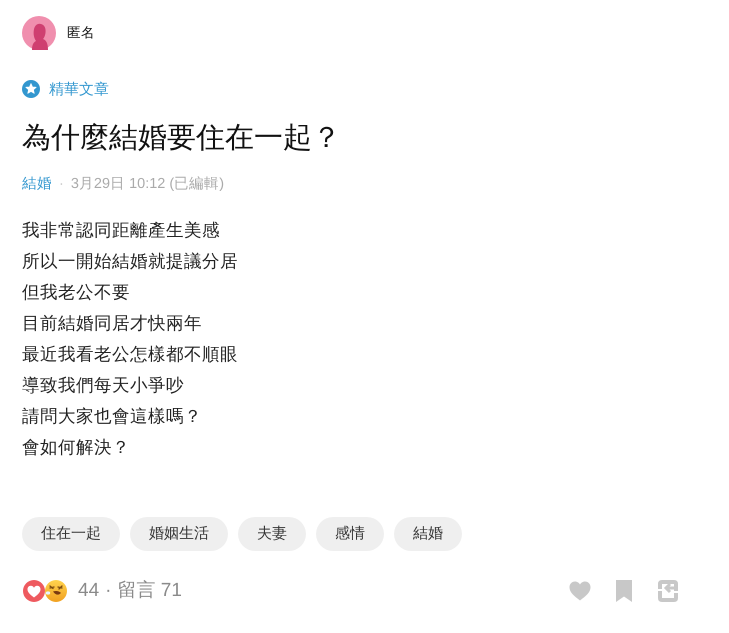 The height and width of the screenshot is (633, 729). What do you see at coordinates (71, 534) in the screenshot?
I see `topic-tag: 住在一起` at bounding box center [71, 534].